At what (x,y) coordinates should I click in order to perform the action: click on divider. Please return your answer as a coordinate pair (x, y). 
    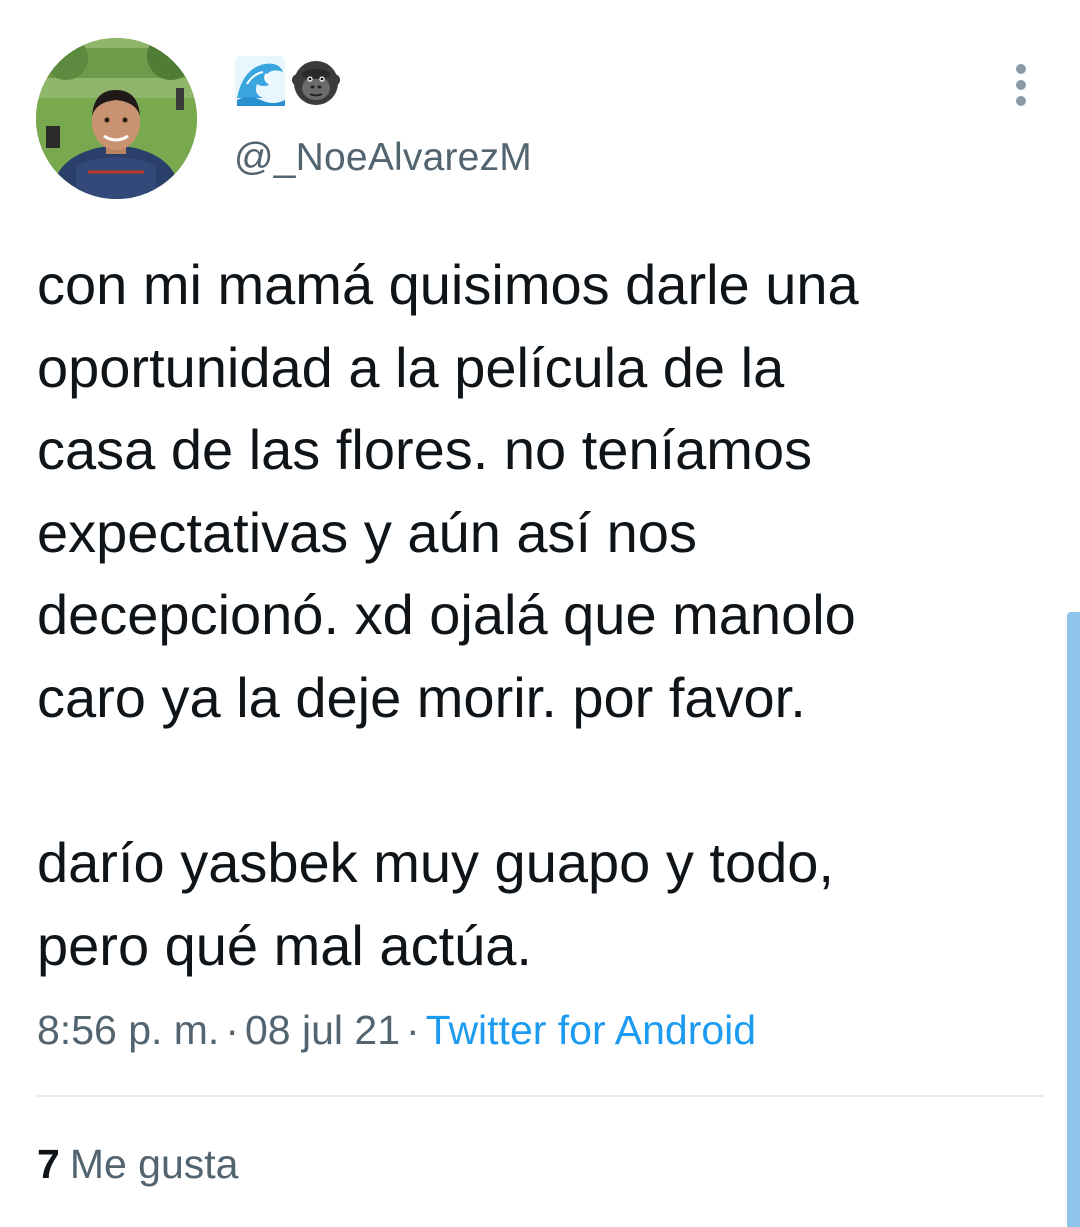
    Looking at the image, I should click on (540, 1096).